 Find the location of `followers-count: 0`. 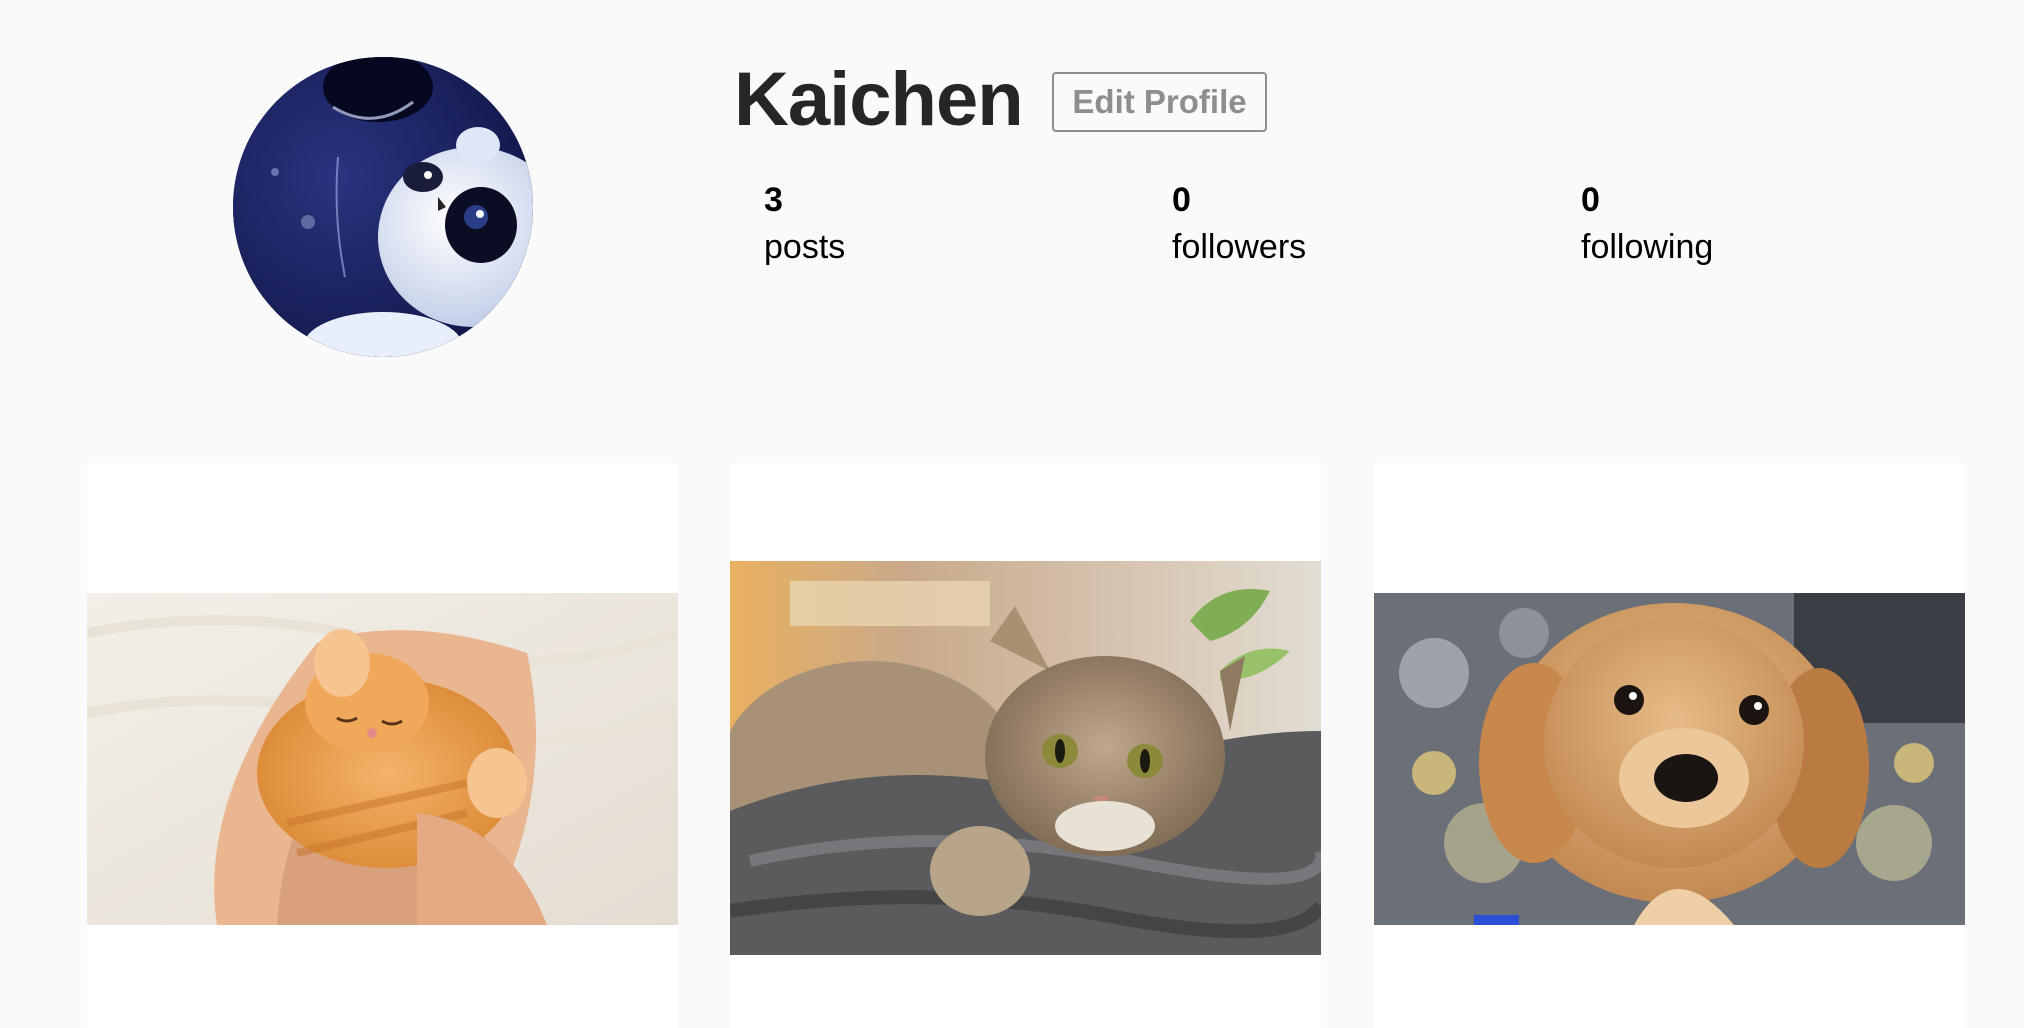

followers-count: 0 is located at coordinates (1181, 200).